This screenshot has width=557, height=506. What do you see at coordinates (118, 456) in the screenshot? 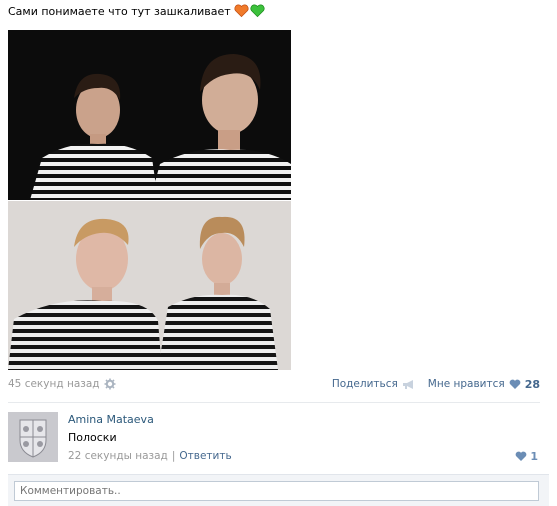
I see `comment-time: 22 секунды назад` at bounding box center [118, 456].